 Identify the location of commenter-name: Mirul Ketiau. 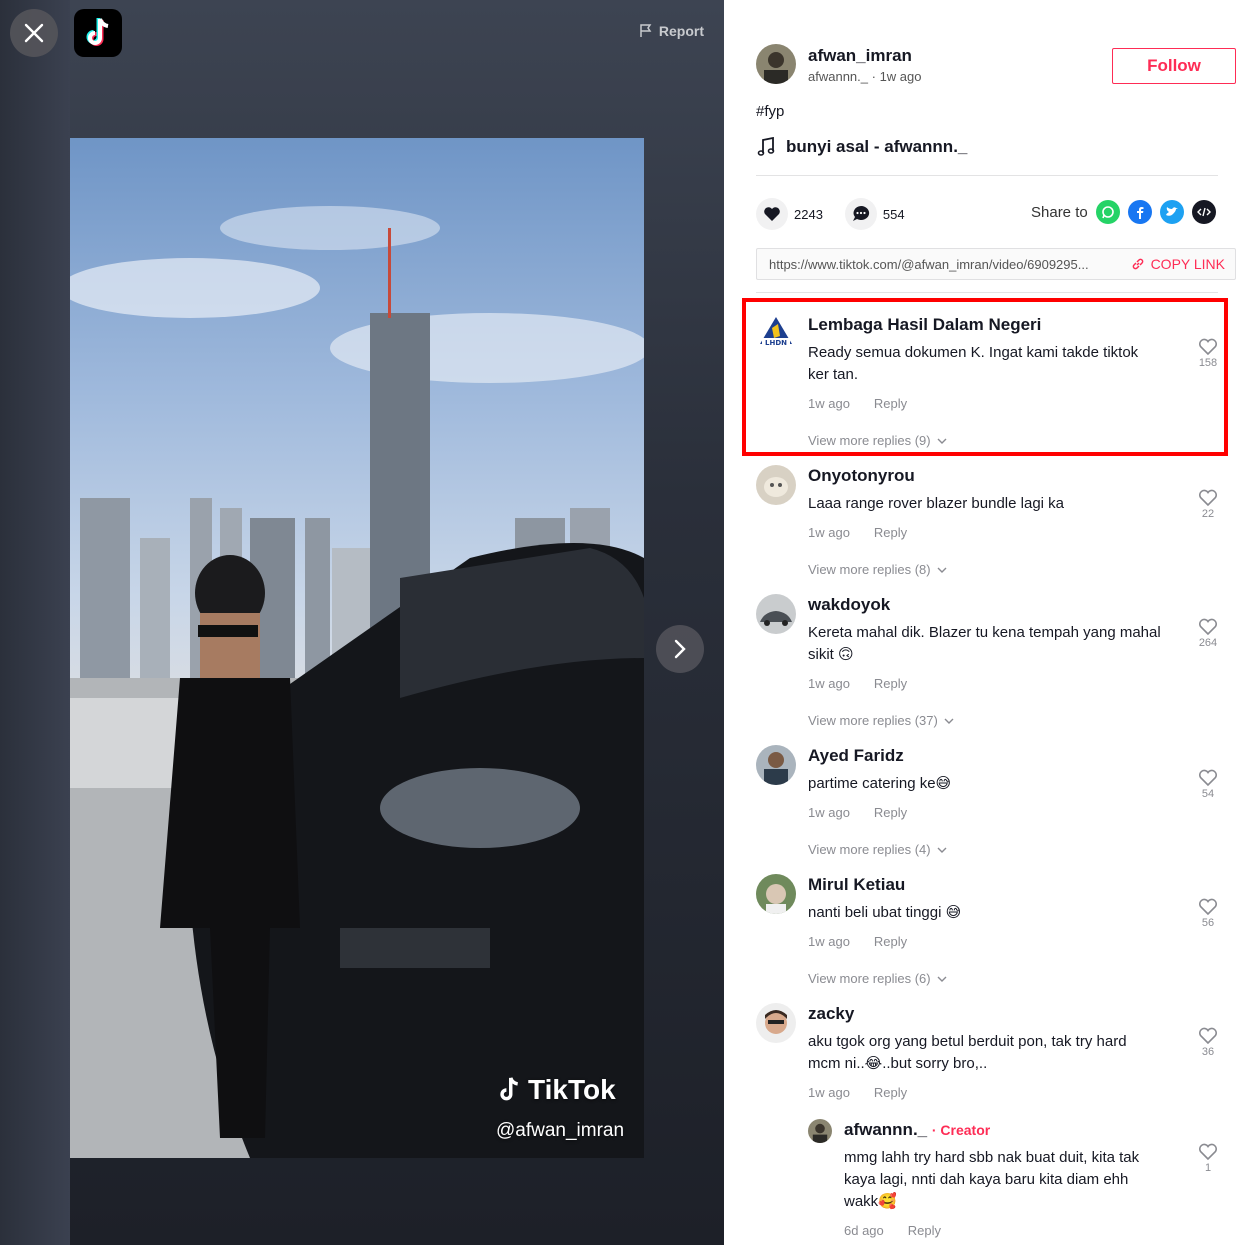
(997, 885).